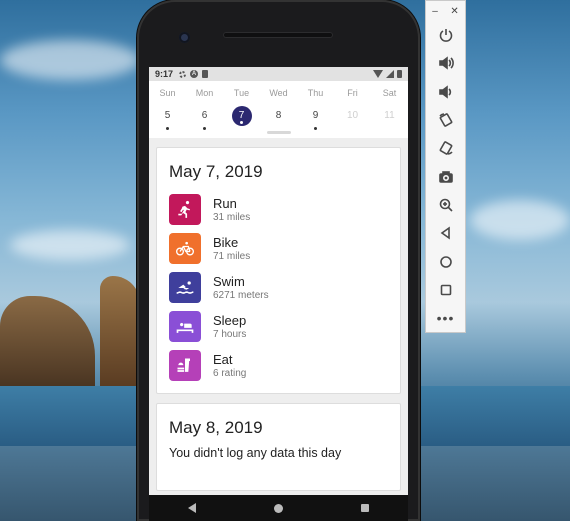 This screenshot has height=521, width=570. Describe the element at coordinates (232, 217) in the screenshot. I see `activity-detail: 31 miles` at that location.